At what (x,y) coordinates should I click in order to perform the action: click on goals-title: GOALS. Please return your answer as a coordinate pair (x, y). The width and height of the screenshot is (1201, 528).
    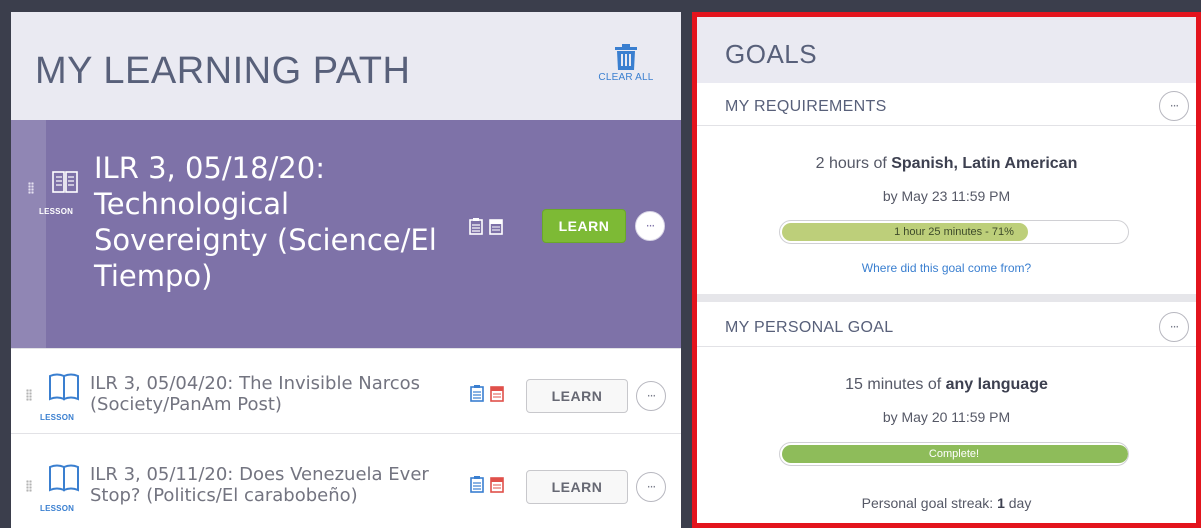
    Looking at the image, I should click on (771, 54).